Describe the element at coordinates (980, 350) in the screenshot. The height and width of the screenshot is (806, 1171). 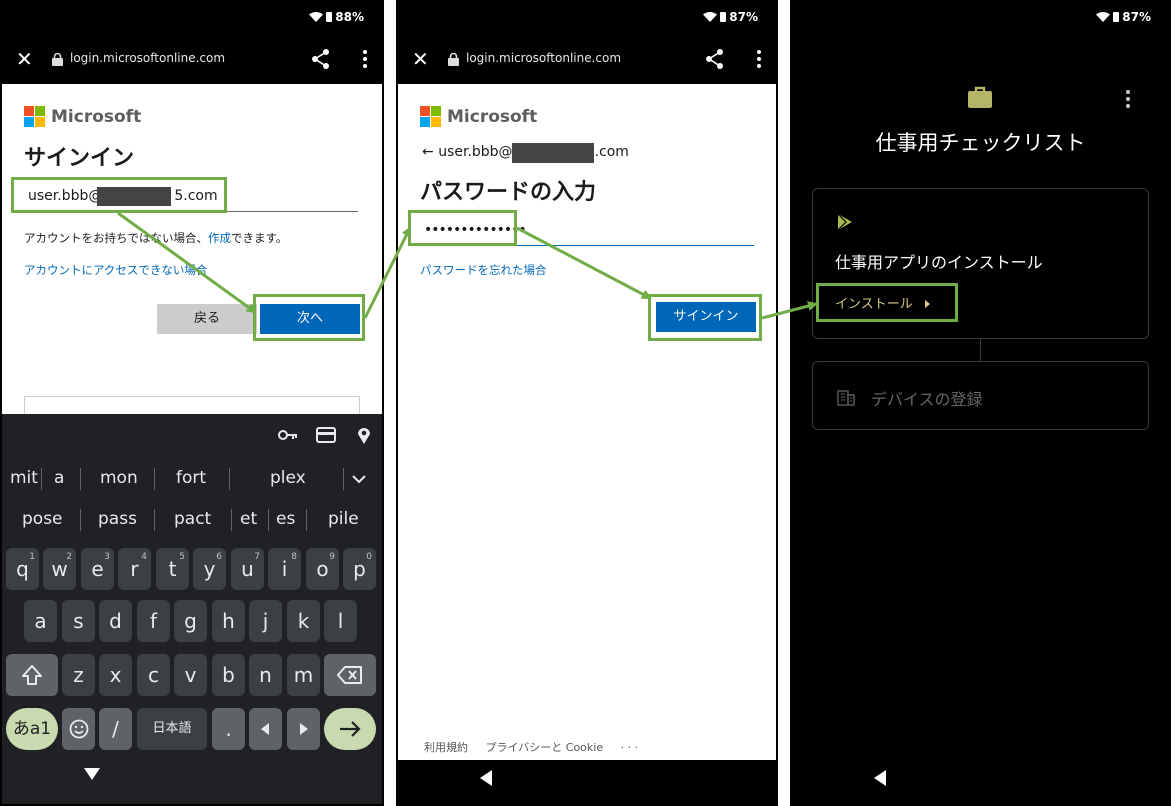
I see `step-connector` at that location.